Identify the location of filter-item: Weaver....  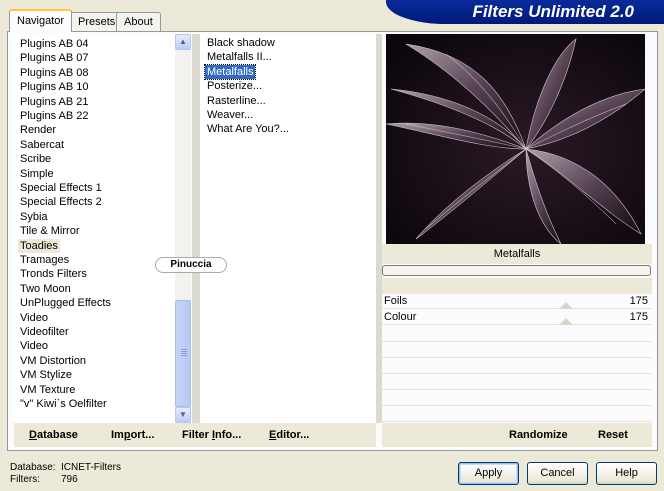
(230, 115).